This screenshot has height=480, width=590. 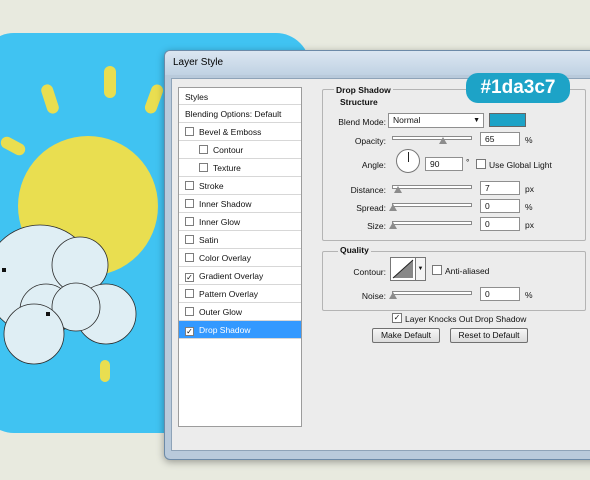 I want to click on size-label: Size:, so click(x=376, y=226).